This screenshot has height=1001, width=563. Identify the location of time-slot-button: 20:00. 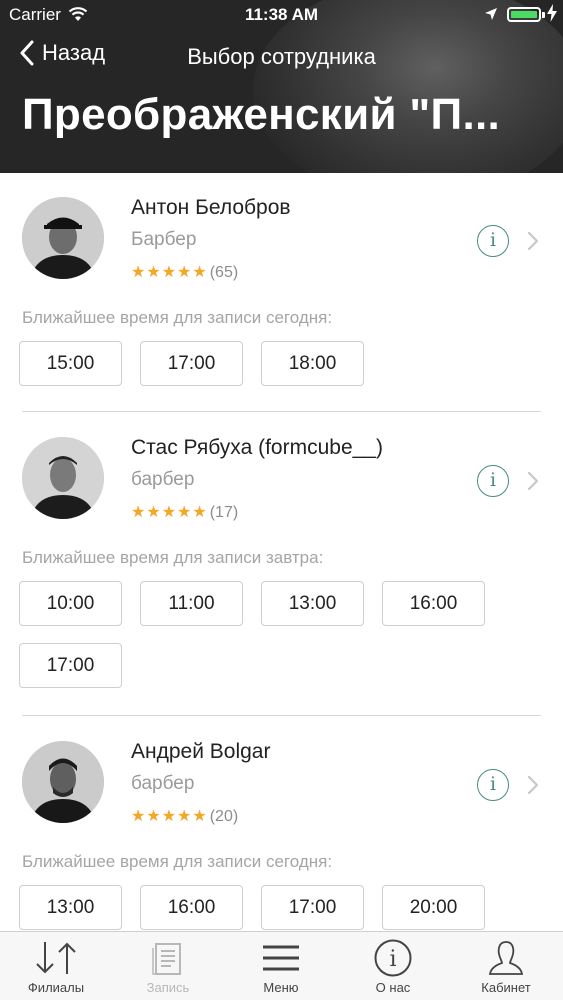
(433, 907).